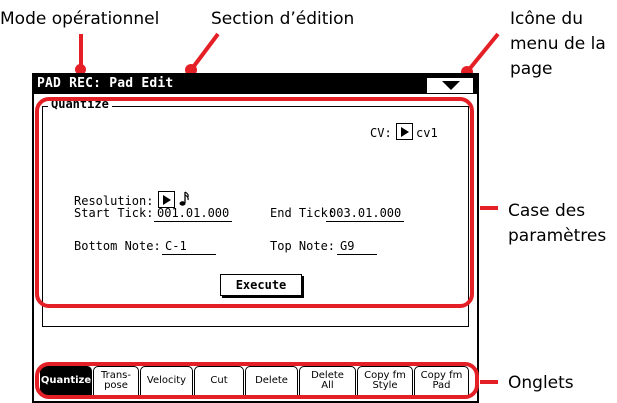 The height and width of the screenshot is (403, 617). Describe the element at coordinates (202, 54) in the screenshot. I see `callout-line-section` at that location.